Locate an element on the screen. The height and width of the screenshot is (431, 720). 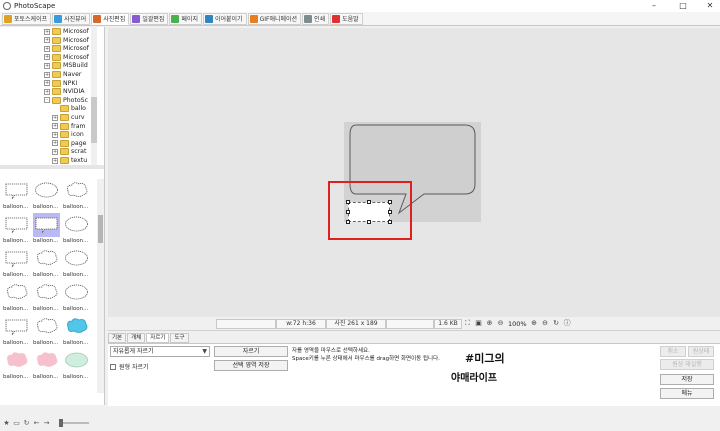
close-button: ✕ is located at coordinates (710, 6).